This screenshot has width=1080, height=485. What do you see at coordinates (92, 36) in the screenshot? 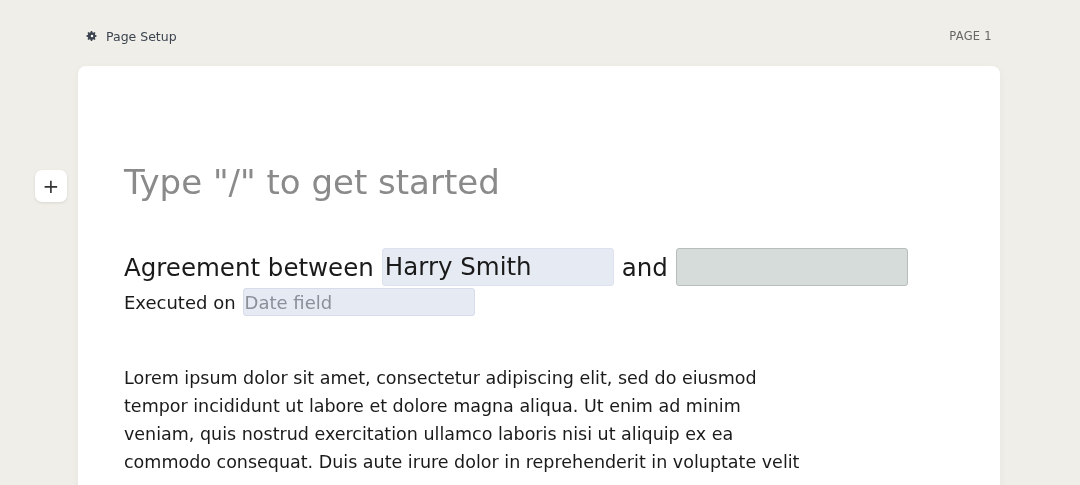
I see `settings-icon` at bounding box center [92, 36].